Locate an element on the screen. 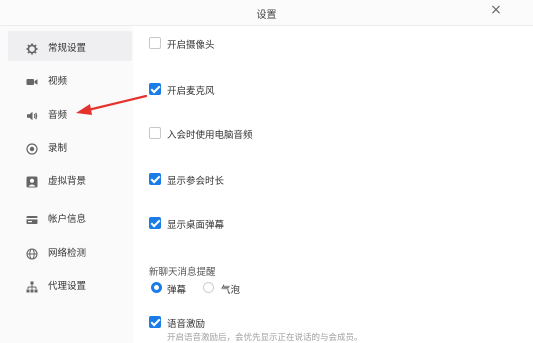 This screenshot has height=343, width=533. sidebar-item-label: 帐户信息 is located at coordinates (67, 219).